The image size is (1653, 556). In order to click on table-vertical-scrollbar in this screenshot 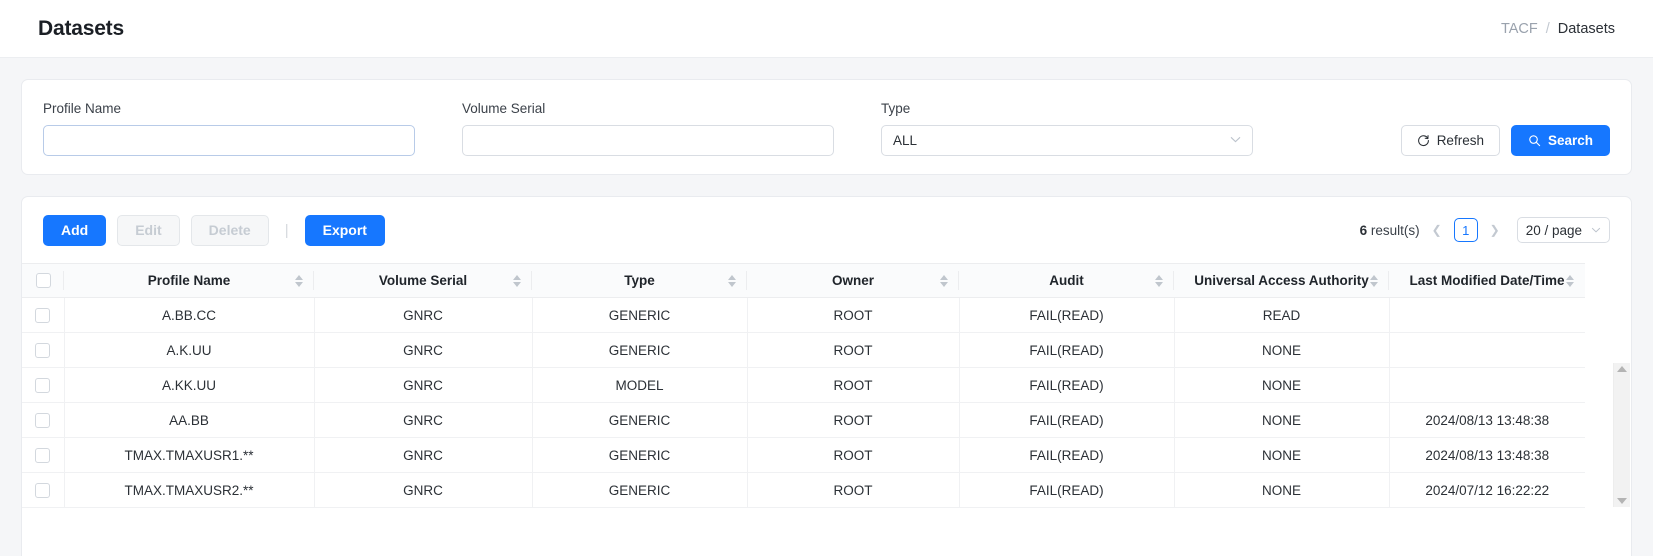, I will do `click(1621, 435)`.